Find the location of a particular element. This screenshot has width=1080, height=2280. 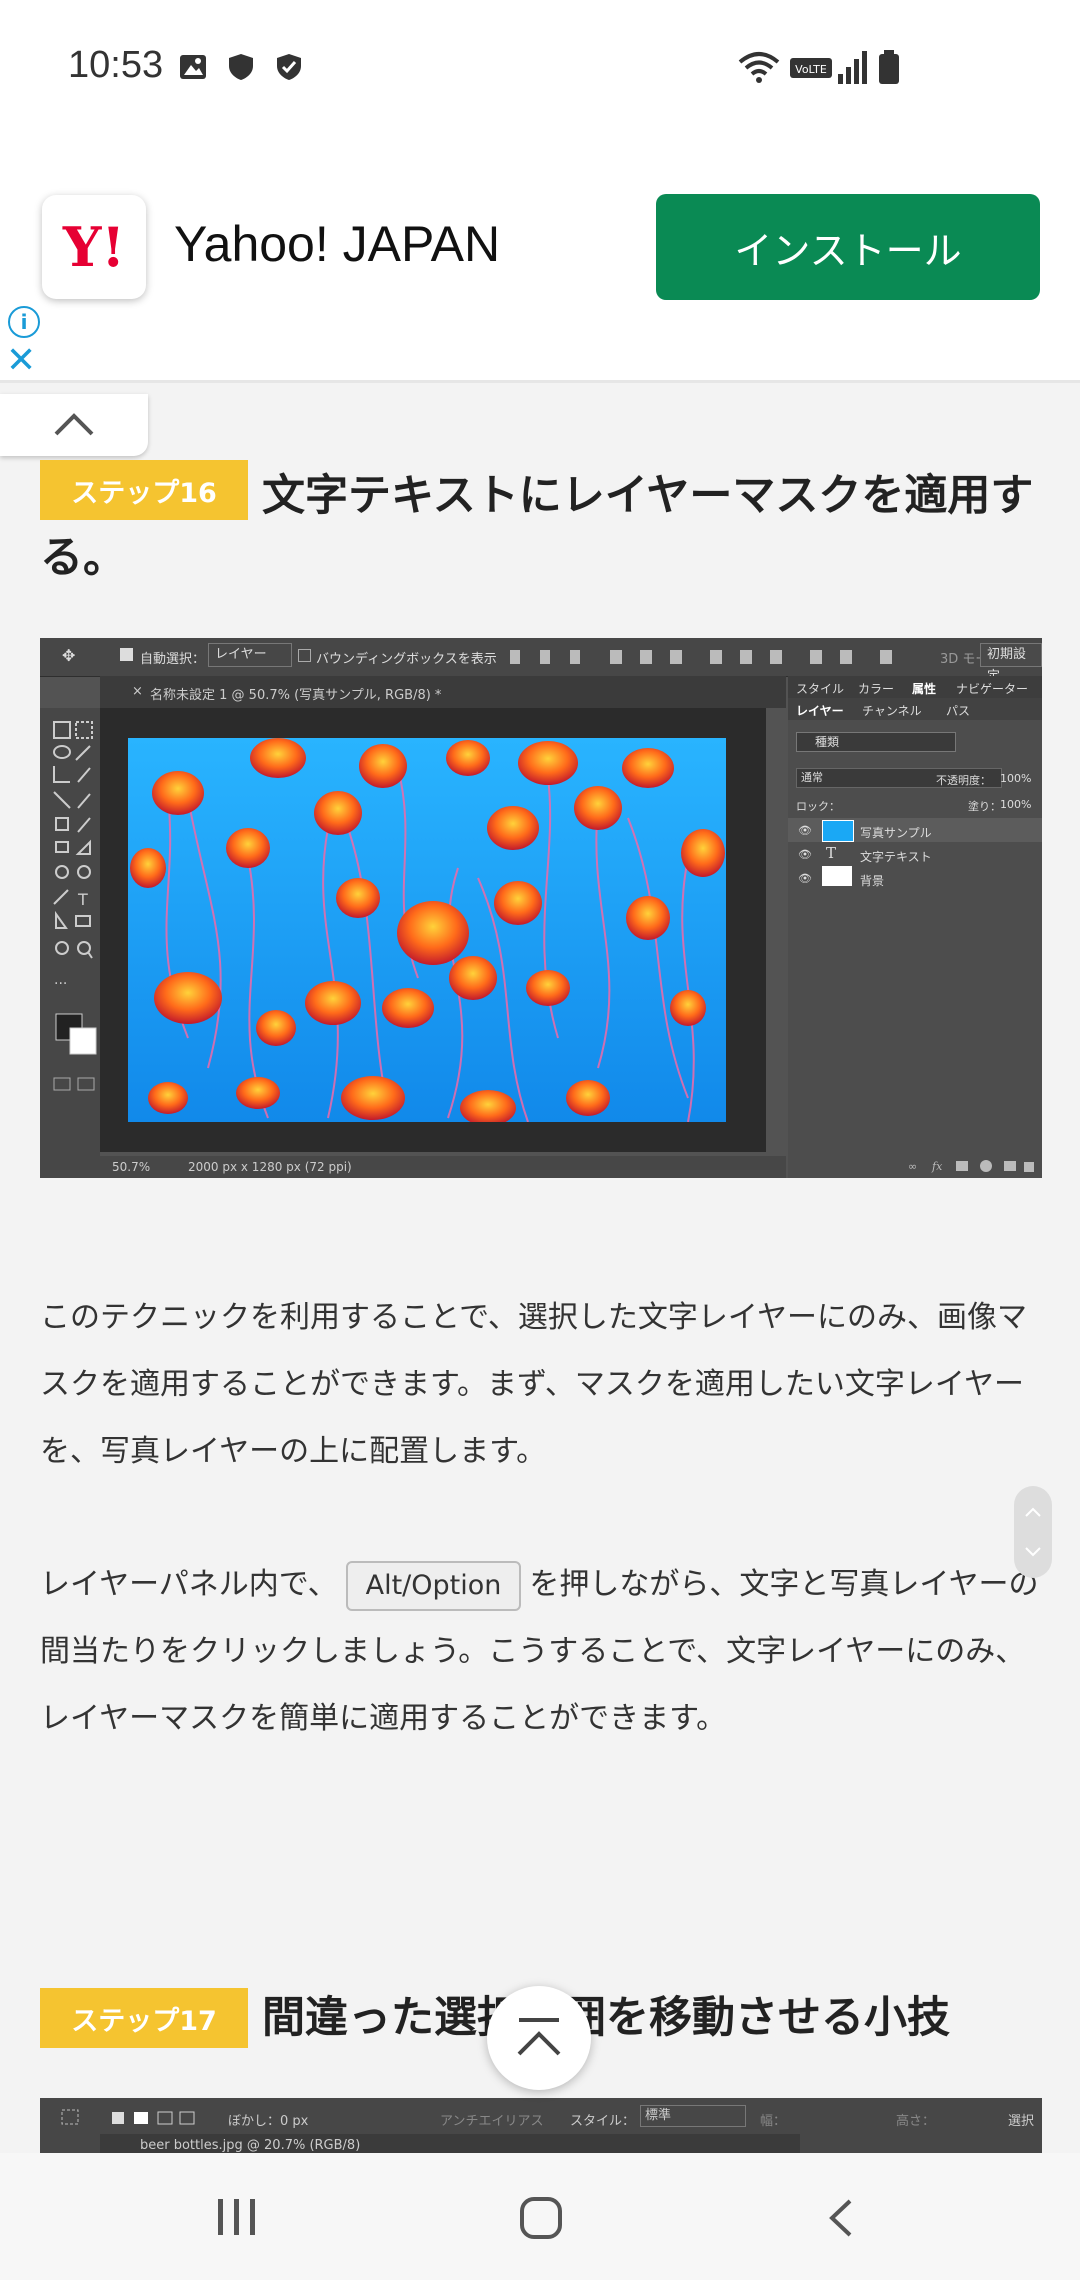

style-dropdown: 標準 is located at coordinates (693, 2116).